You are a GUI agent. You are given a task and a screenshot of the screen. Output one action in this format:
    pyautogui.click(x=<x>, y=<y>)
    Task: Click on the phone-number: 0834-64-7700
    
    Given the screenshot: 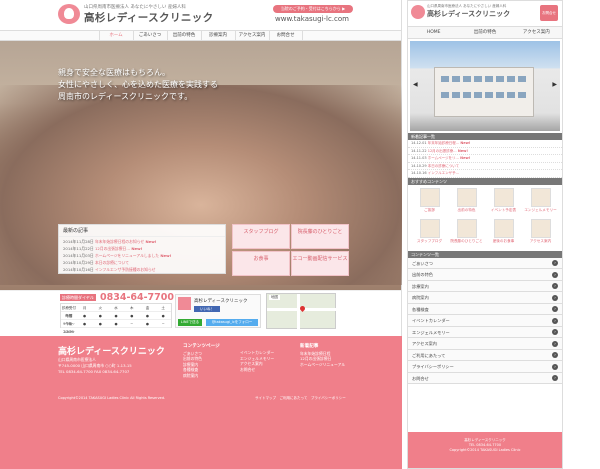 What is the action you would take?
    pyautogui.click(x=137, y=297)
    